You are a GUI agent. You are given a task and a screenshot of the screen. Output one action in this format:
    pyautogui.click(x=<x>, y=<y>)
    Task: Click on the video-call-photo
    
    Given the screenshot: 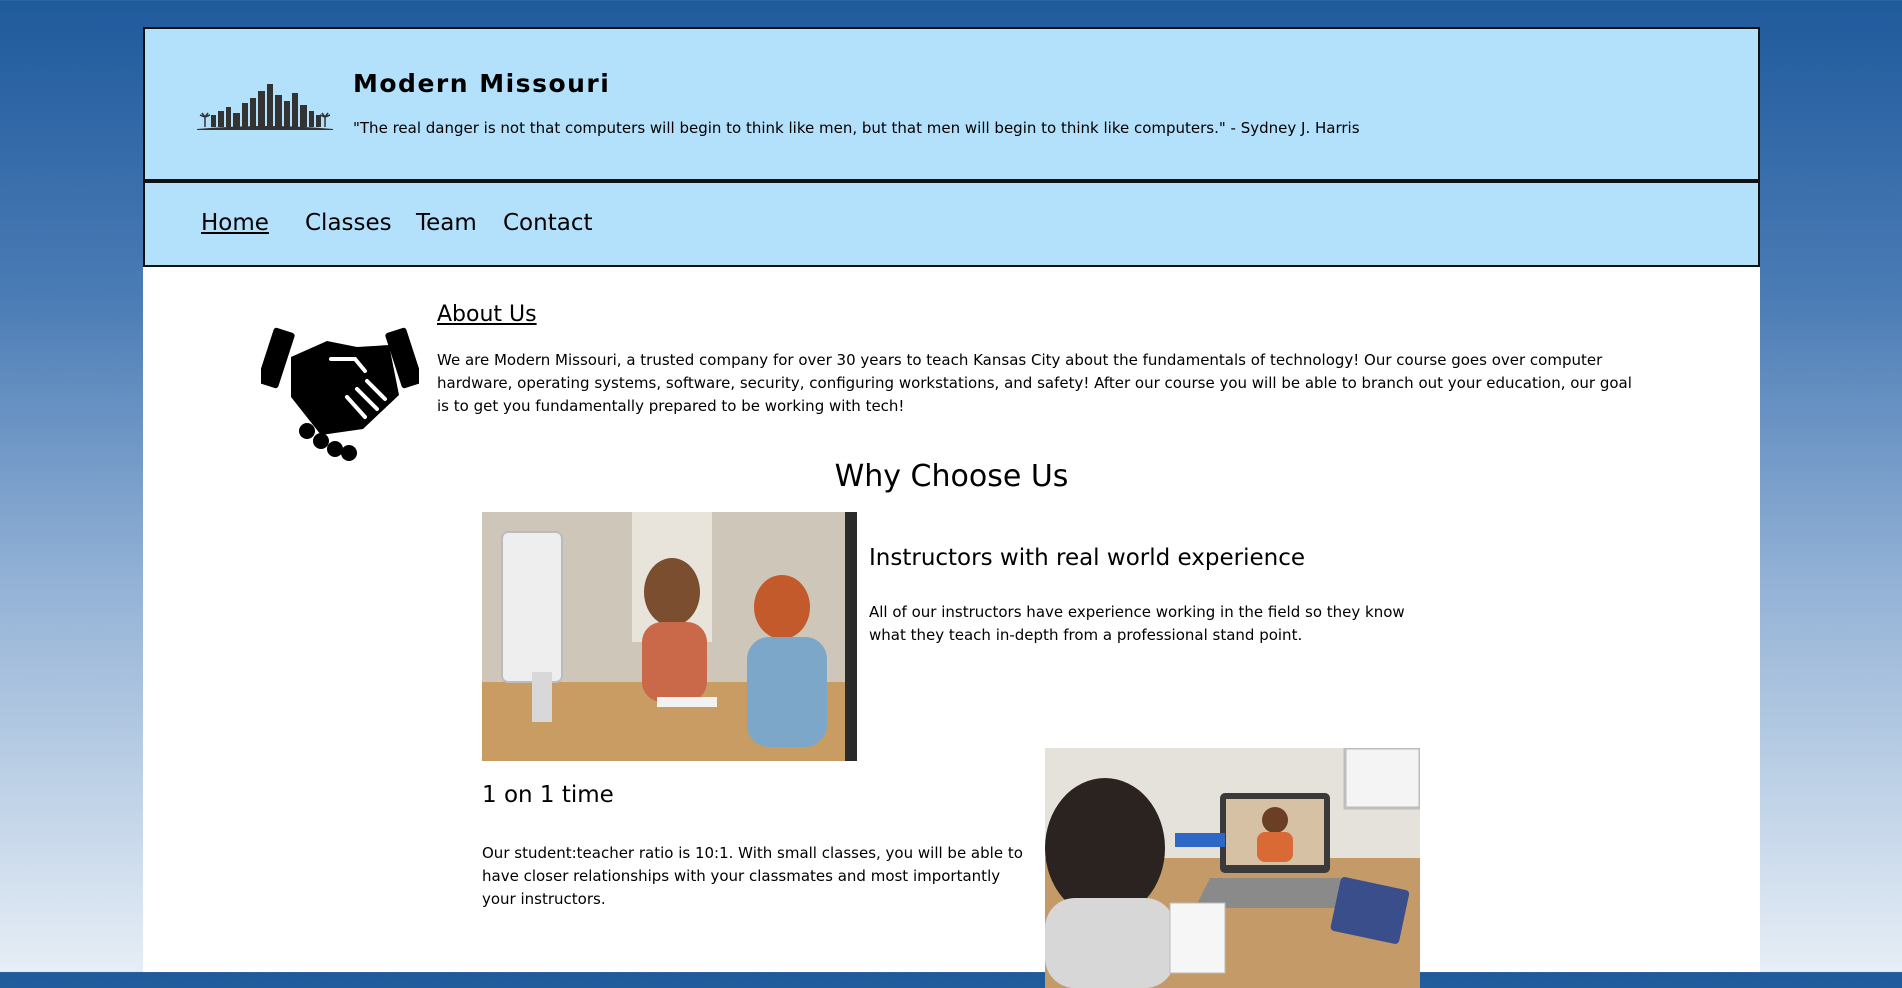 What is the action you would take?
    pyautogui.click(x=1232, y=868)
    